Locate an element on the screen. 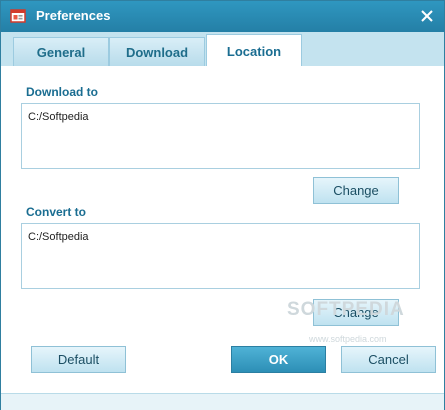  softpedia-watermark: SOFTPEDIA is located at coordinates (346, 309).